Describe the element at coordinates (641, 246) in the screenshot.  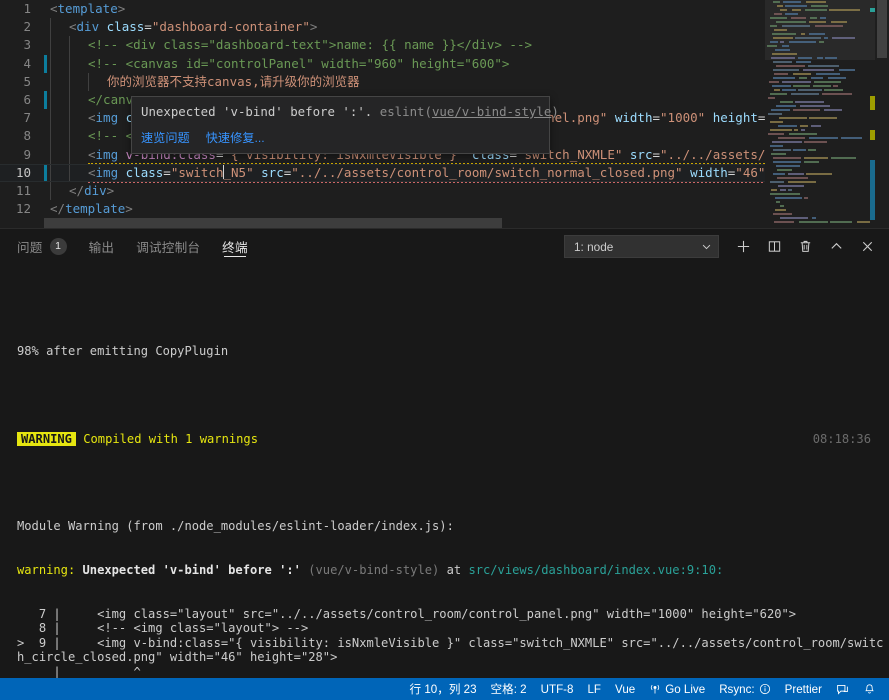
I see `terminal-selector-dropdown: 1: node` at that location.